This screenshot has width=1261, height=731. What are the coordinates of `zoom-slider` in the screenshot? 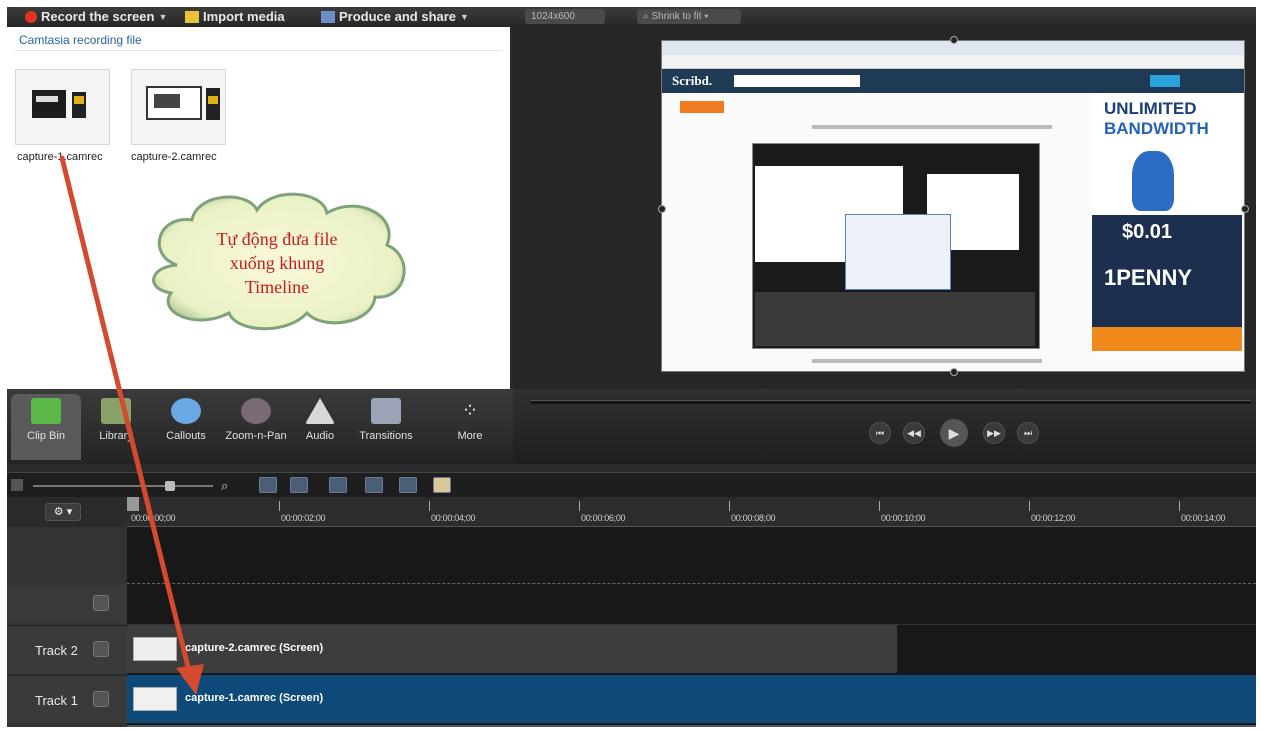 It's located at (123, 486).